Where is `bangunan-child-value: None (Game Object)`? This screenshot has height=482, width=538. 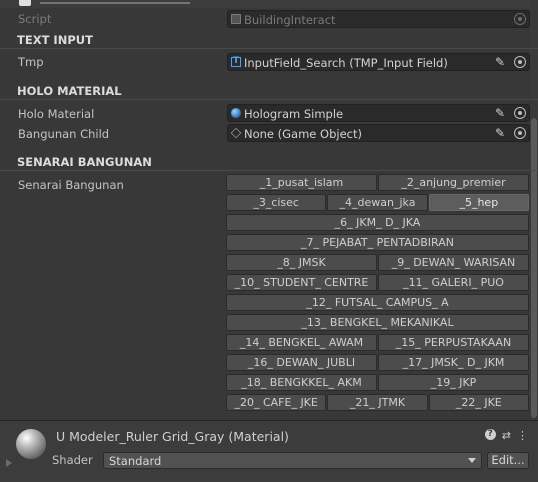 bangunan-child-value: None (Game Object) is located at coordinates (303, 134).